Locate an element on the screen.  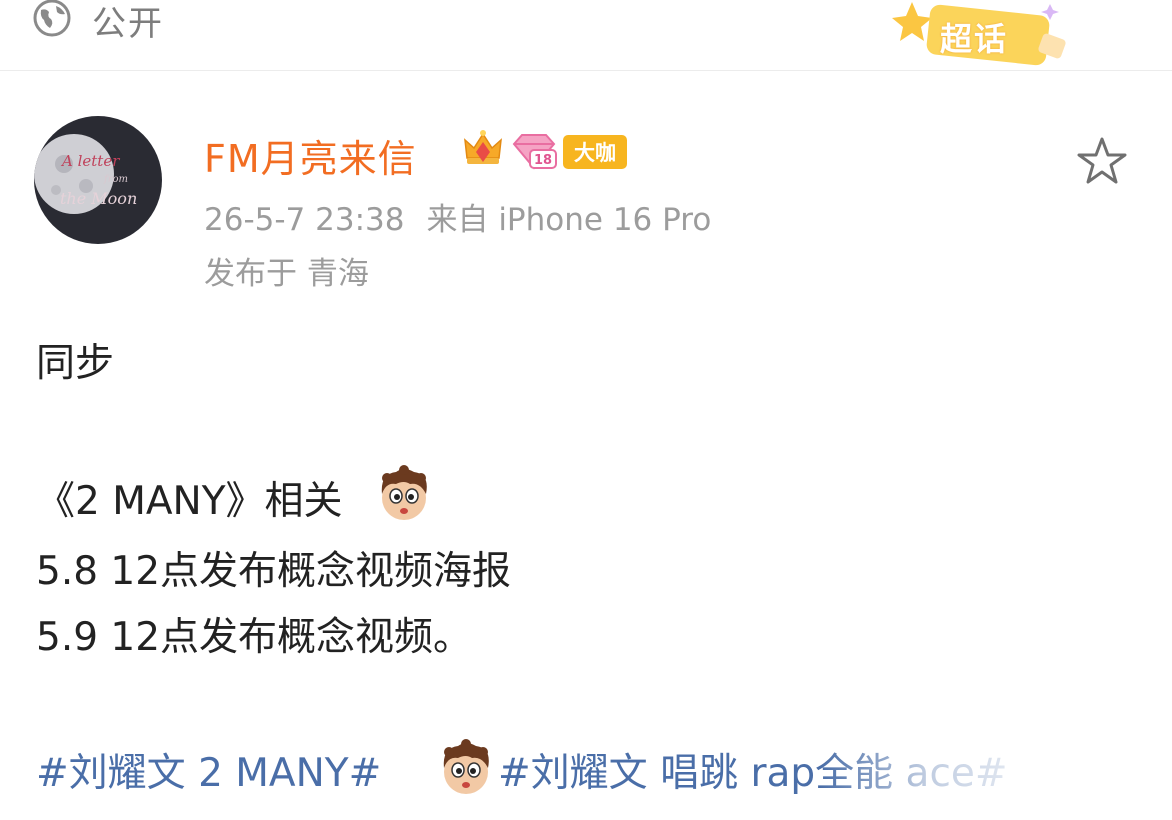
globe-icon is located at coordinates (52, 18).